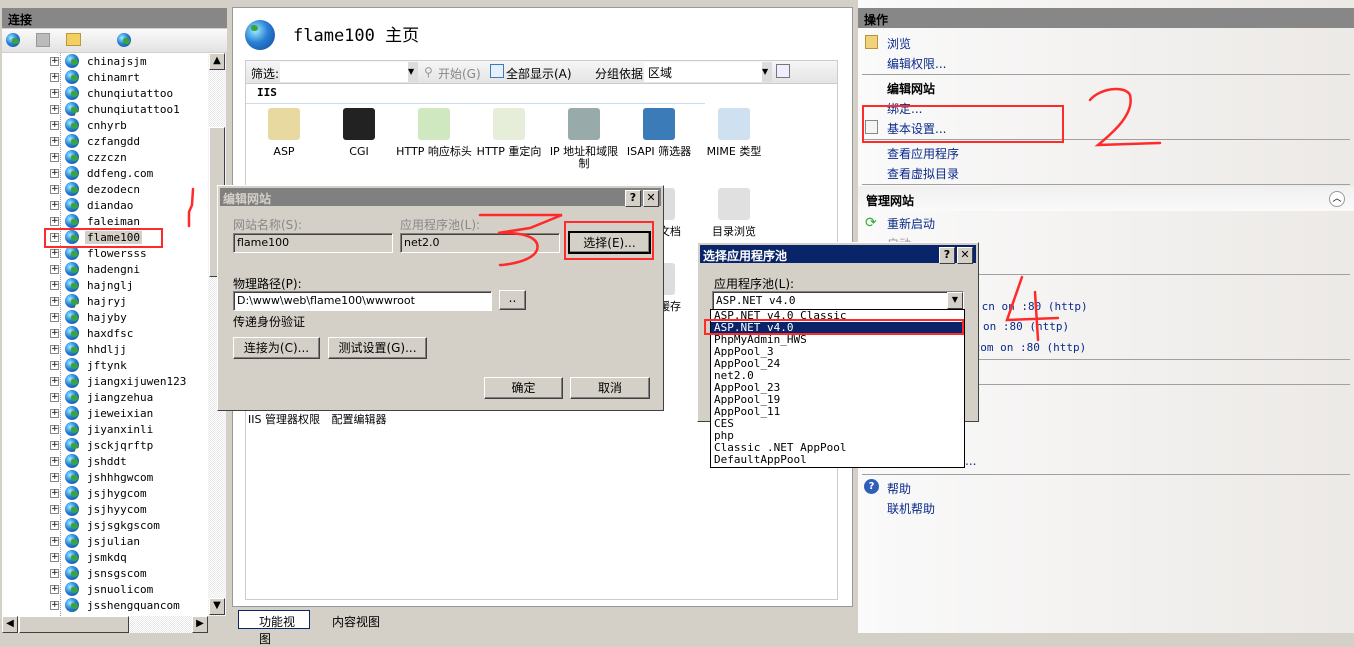 This screenshot has width=1354, height=647. Describe the element at coordinates (434, 133) in the screenshot. I see `feature-item: HTTP 响应标头` at that location.